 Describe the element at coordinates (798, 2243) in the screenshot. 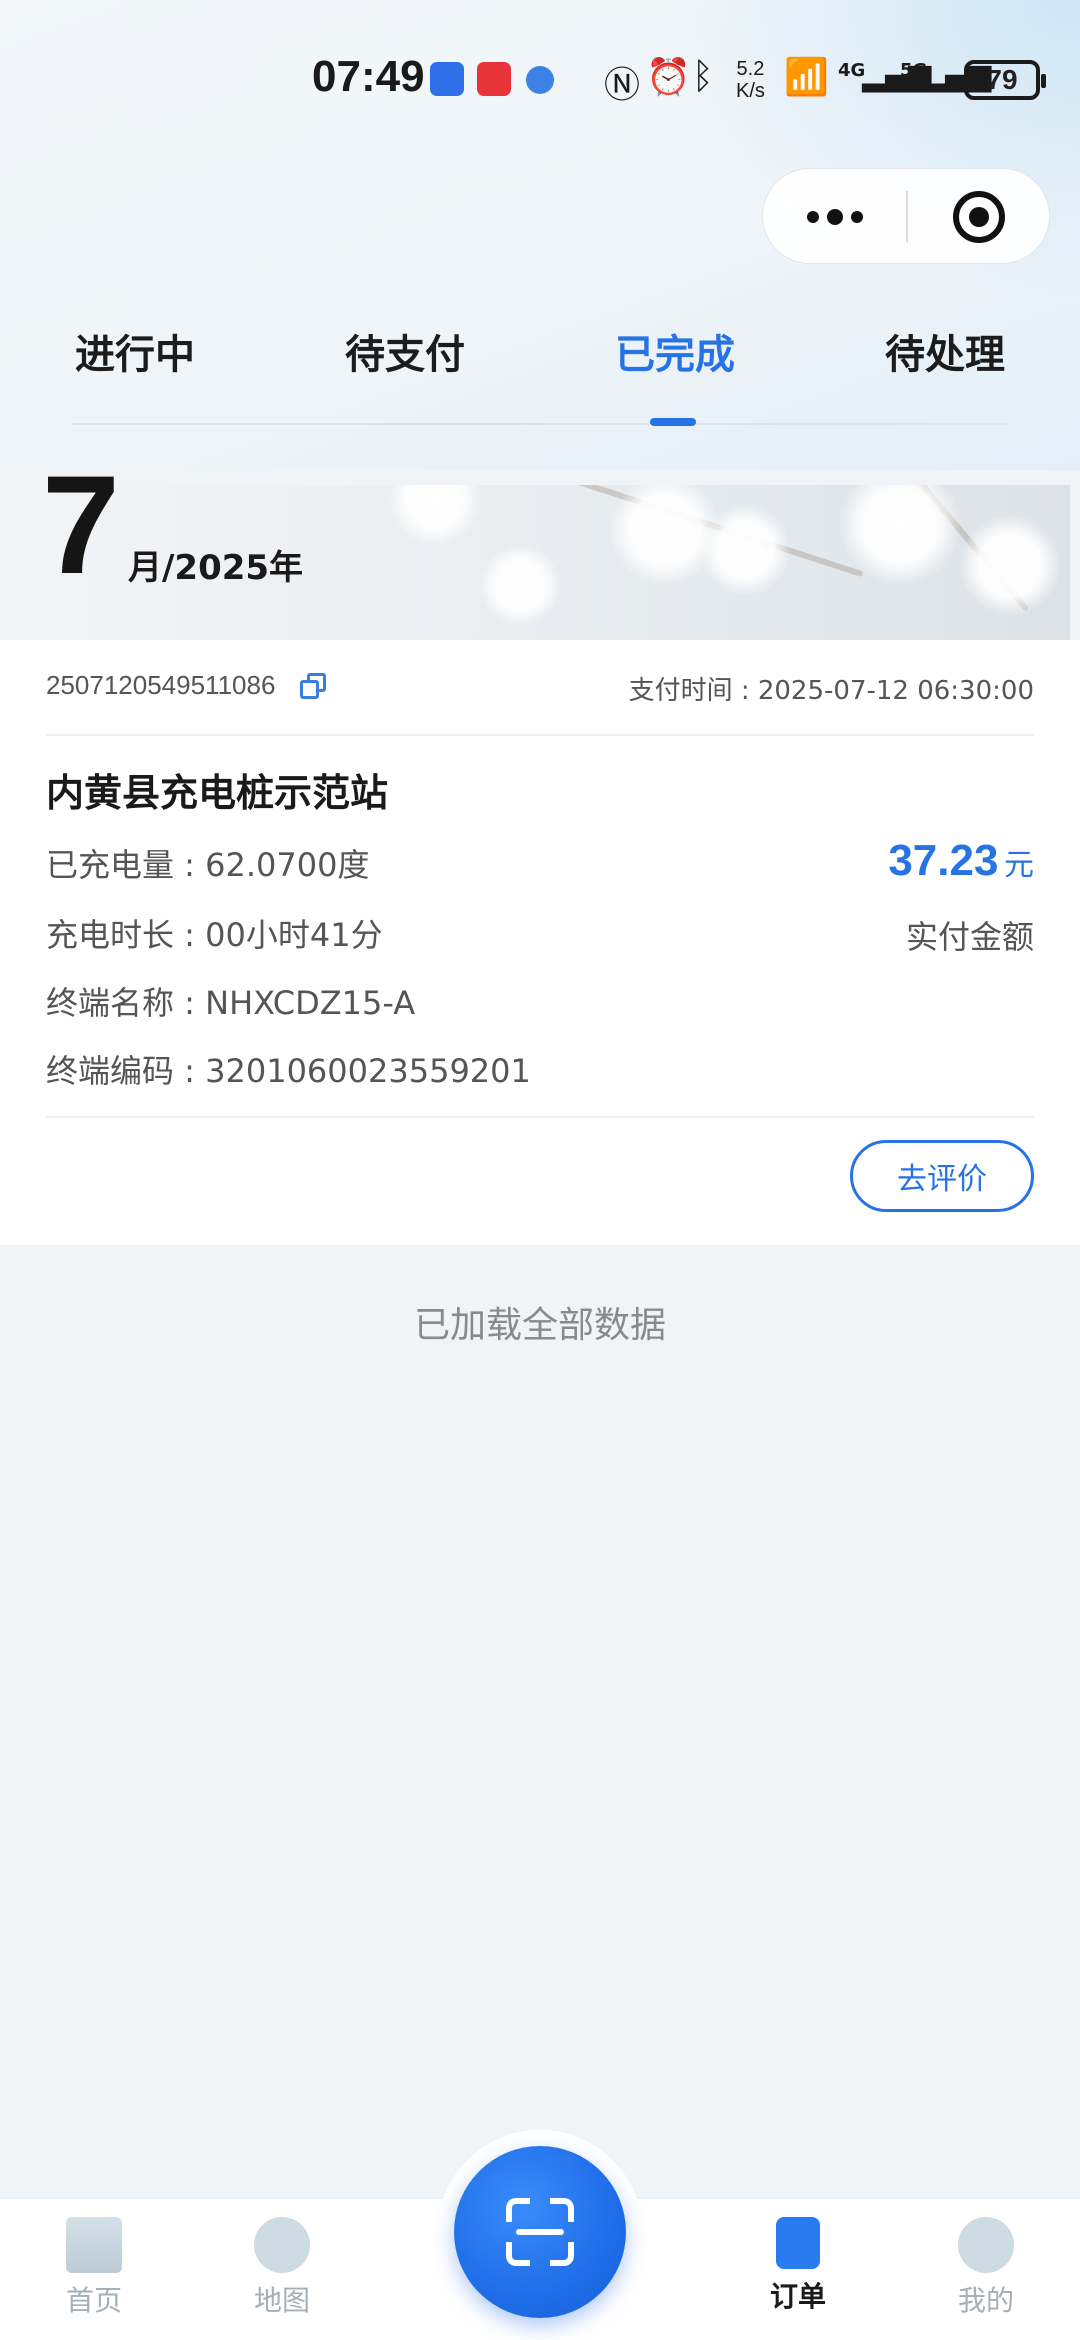

I see `order-icon` at that location.